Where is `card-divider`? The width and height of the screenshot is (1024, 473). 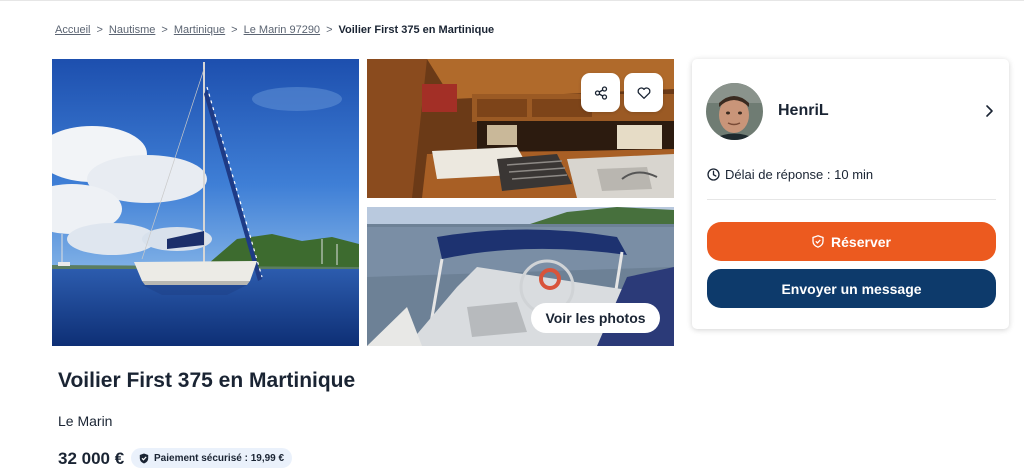 card-divider is located at coordinates (851, 199).